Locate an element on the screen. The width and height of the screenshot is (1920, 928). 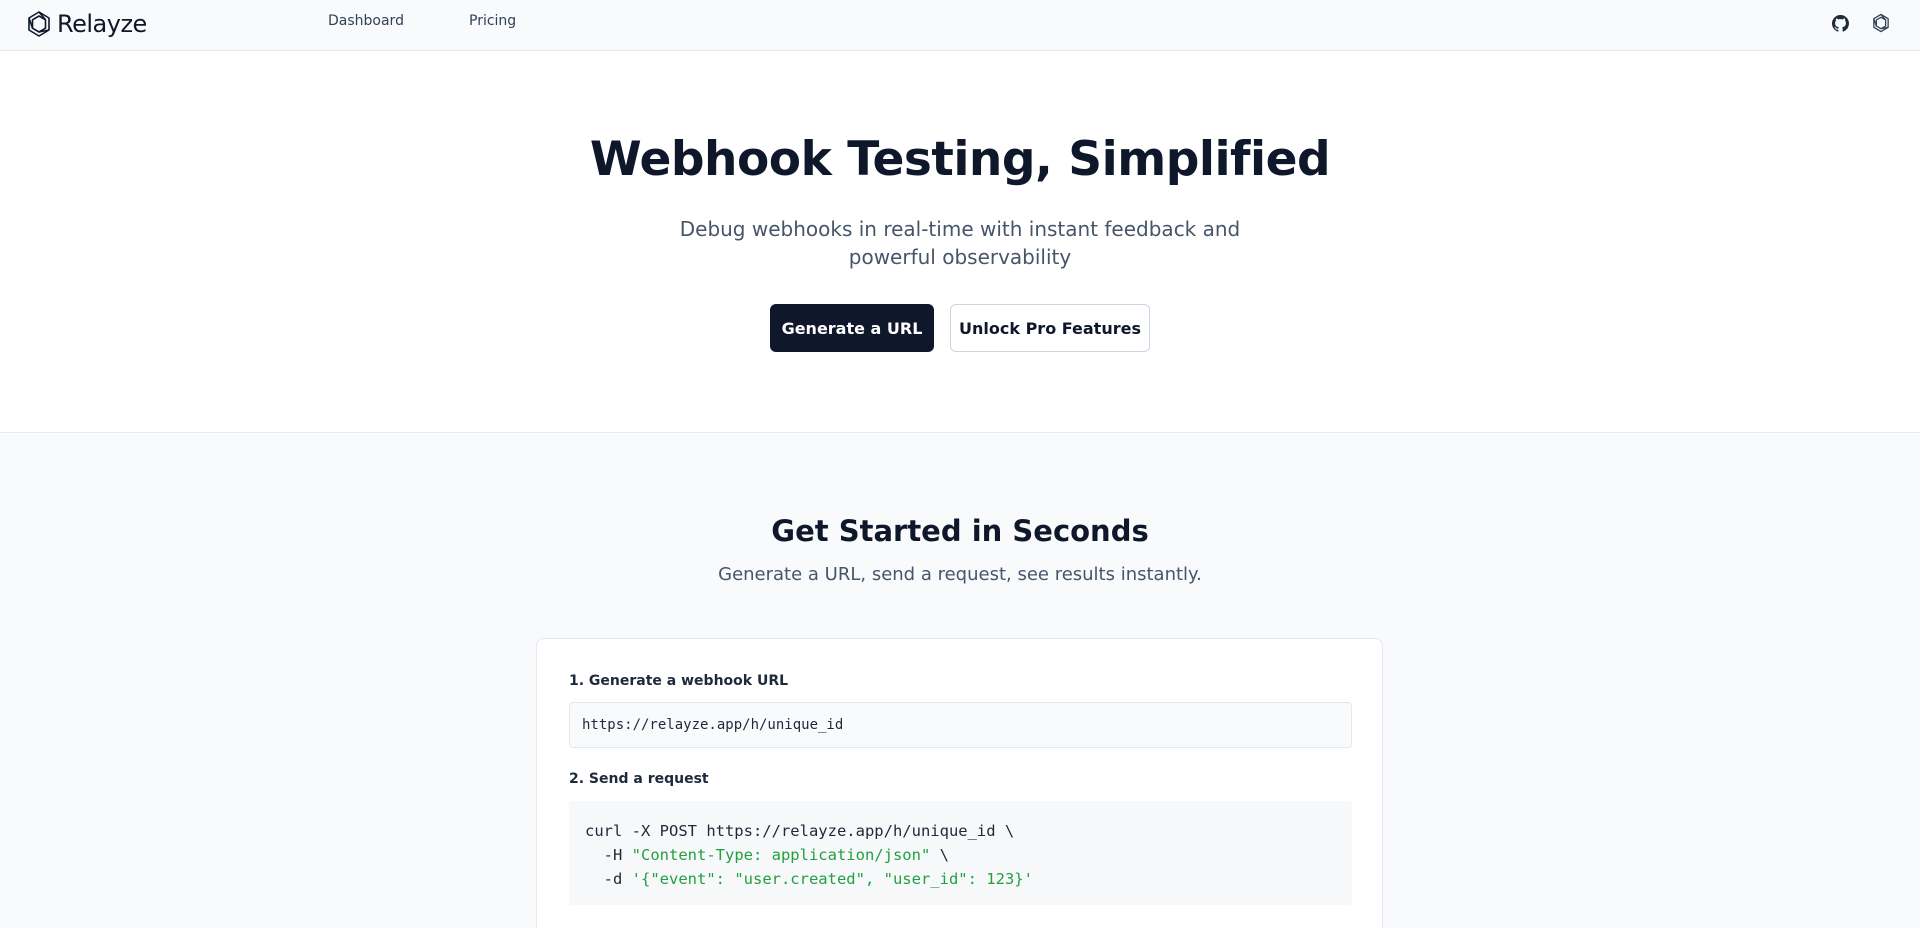
code-line-2: -H "Content-Type: application/json" \ is located at coordinates (960, 855).